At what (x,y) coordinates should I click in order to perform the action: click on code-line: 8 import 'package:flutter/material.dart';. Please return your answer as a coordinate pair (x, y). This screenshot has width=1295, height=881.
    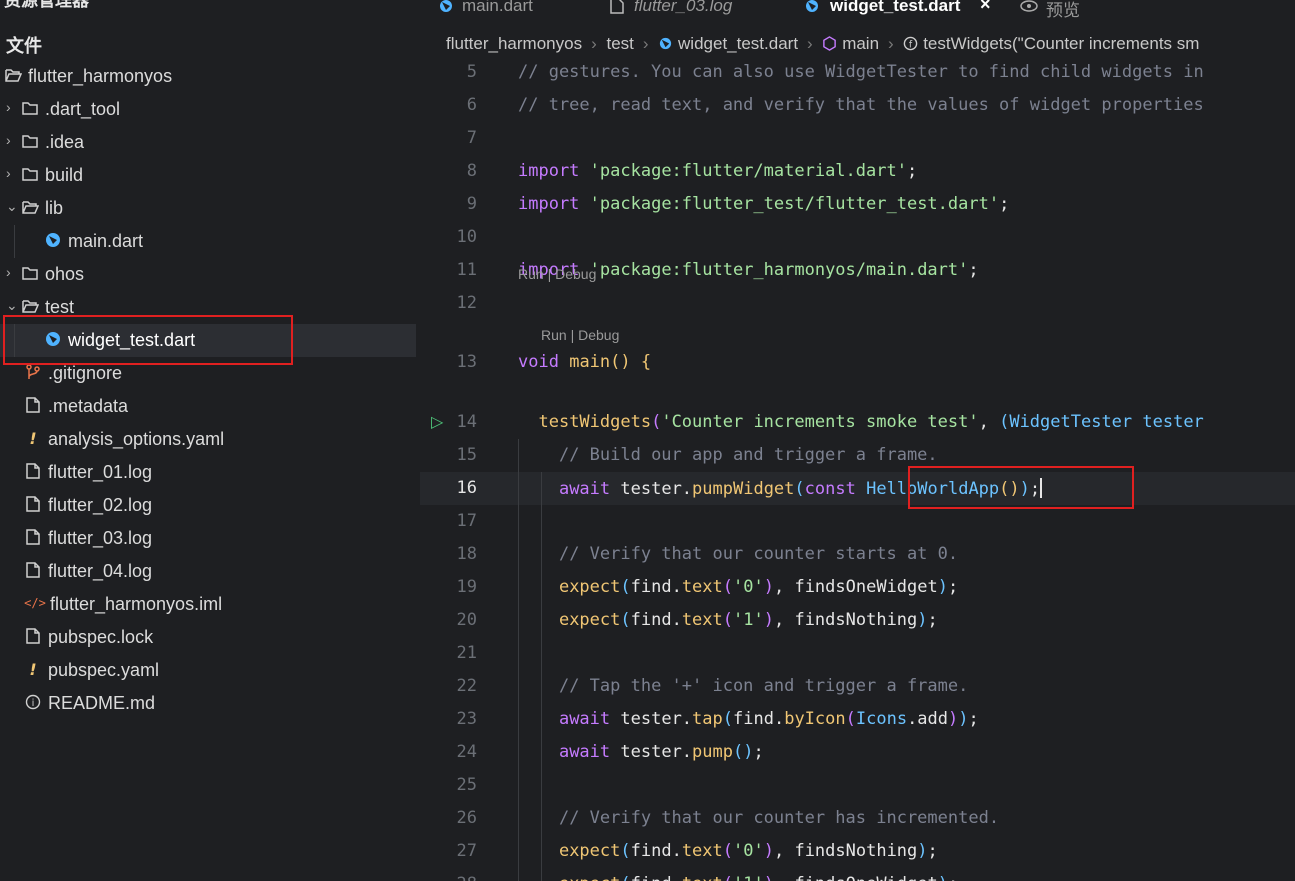
    Looking at the image, I should click on (857, 171).